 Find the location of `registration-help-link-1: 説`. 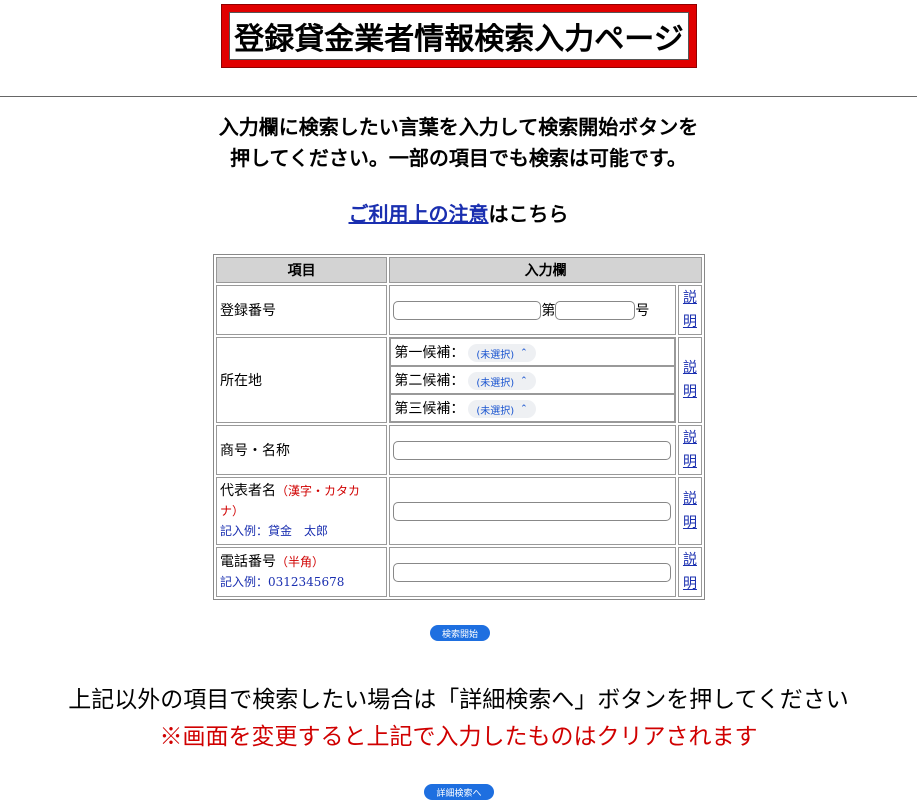

registration-help-link-1: 説 is located at coordinates (690, 298).